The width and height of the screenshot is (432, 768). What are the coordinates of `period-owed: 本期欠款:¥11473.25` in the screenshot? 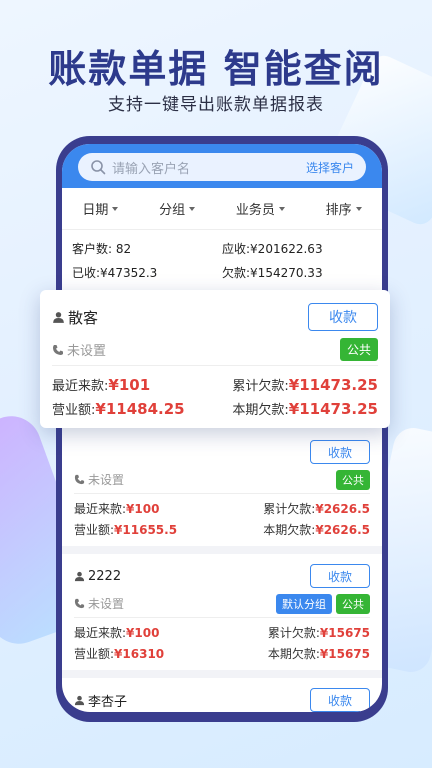 It's located at (305, 408).